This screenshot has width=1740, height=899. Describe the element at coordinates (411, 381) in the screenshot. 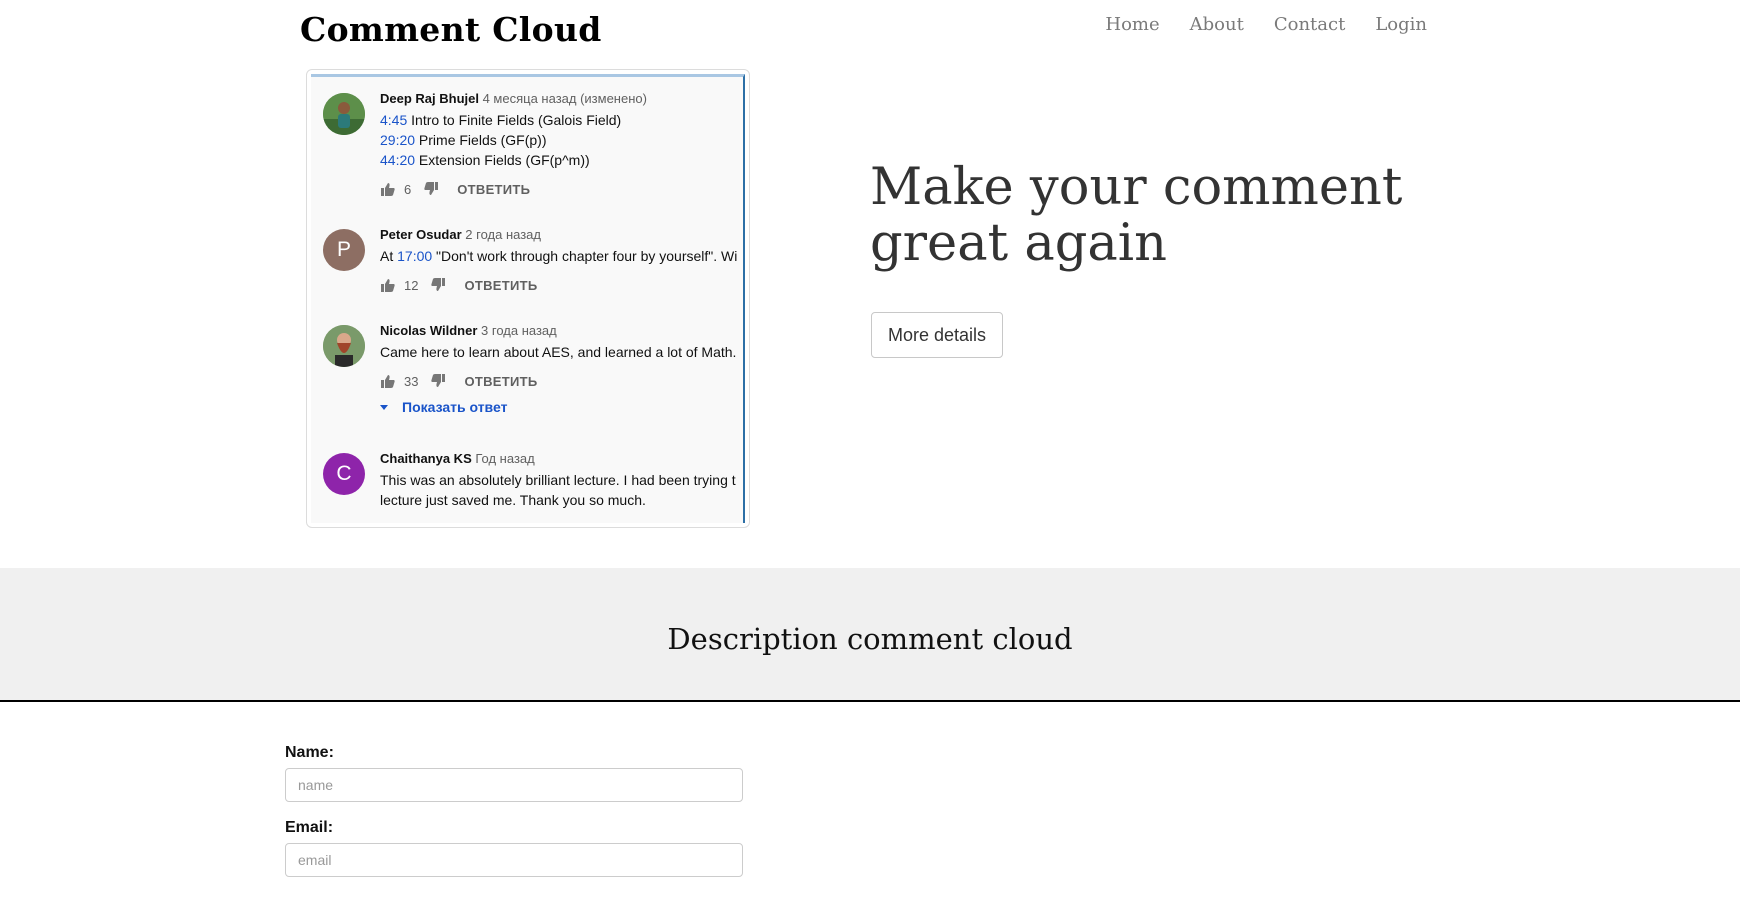

I see `like-count: 33` at that location.